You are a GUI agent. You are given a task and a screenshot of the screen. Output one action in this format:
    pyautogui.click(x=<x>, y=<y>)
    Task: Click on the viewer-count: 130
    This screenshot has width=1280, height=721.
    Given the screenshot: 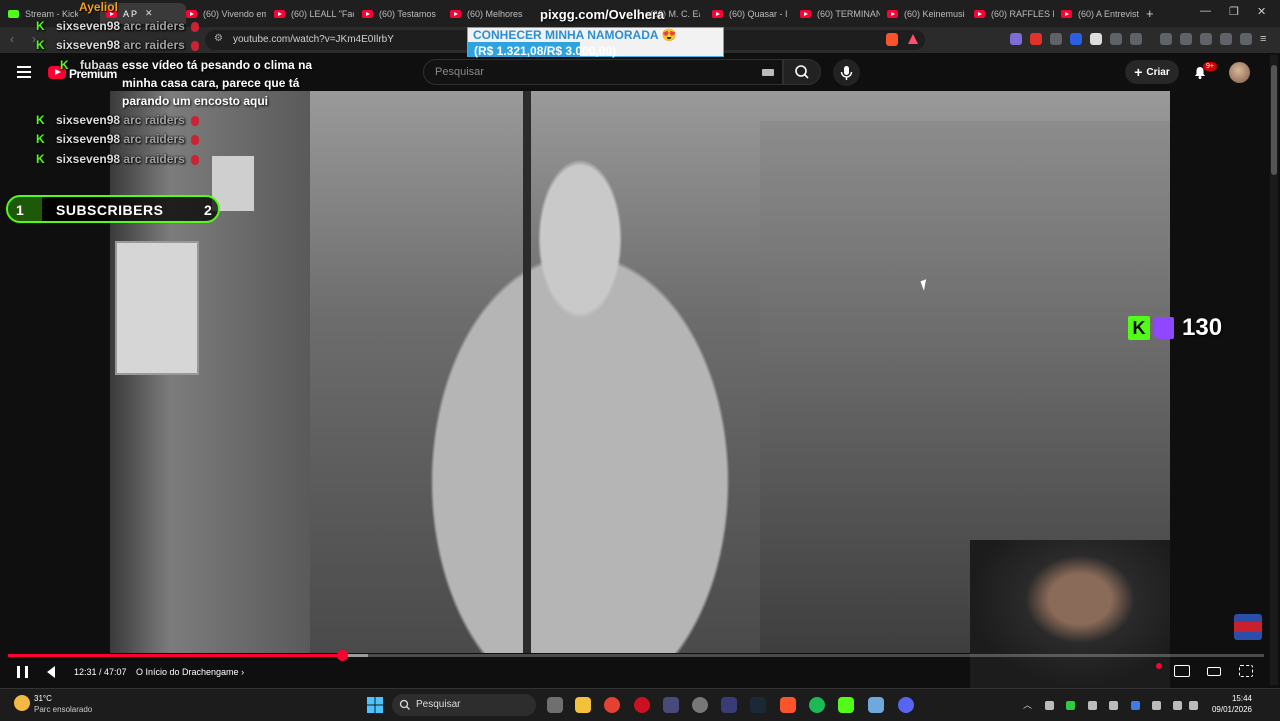 What is the action you would take?
    pyautogui.click(x=1202, y=327)
    